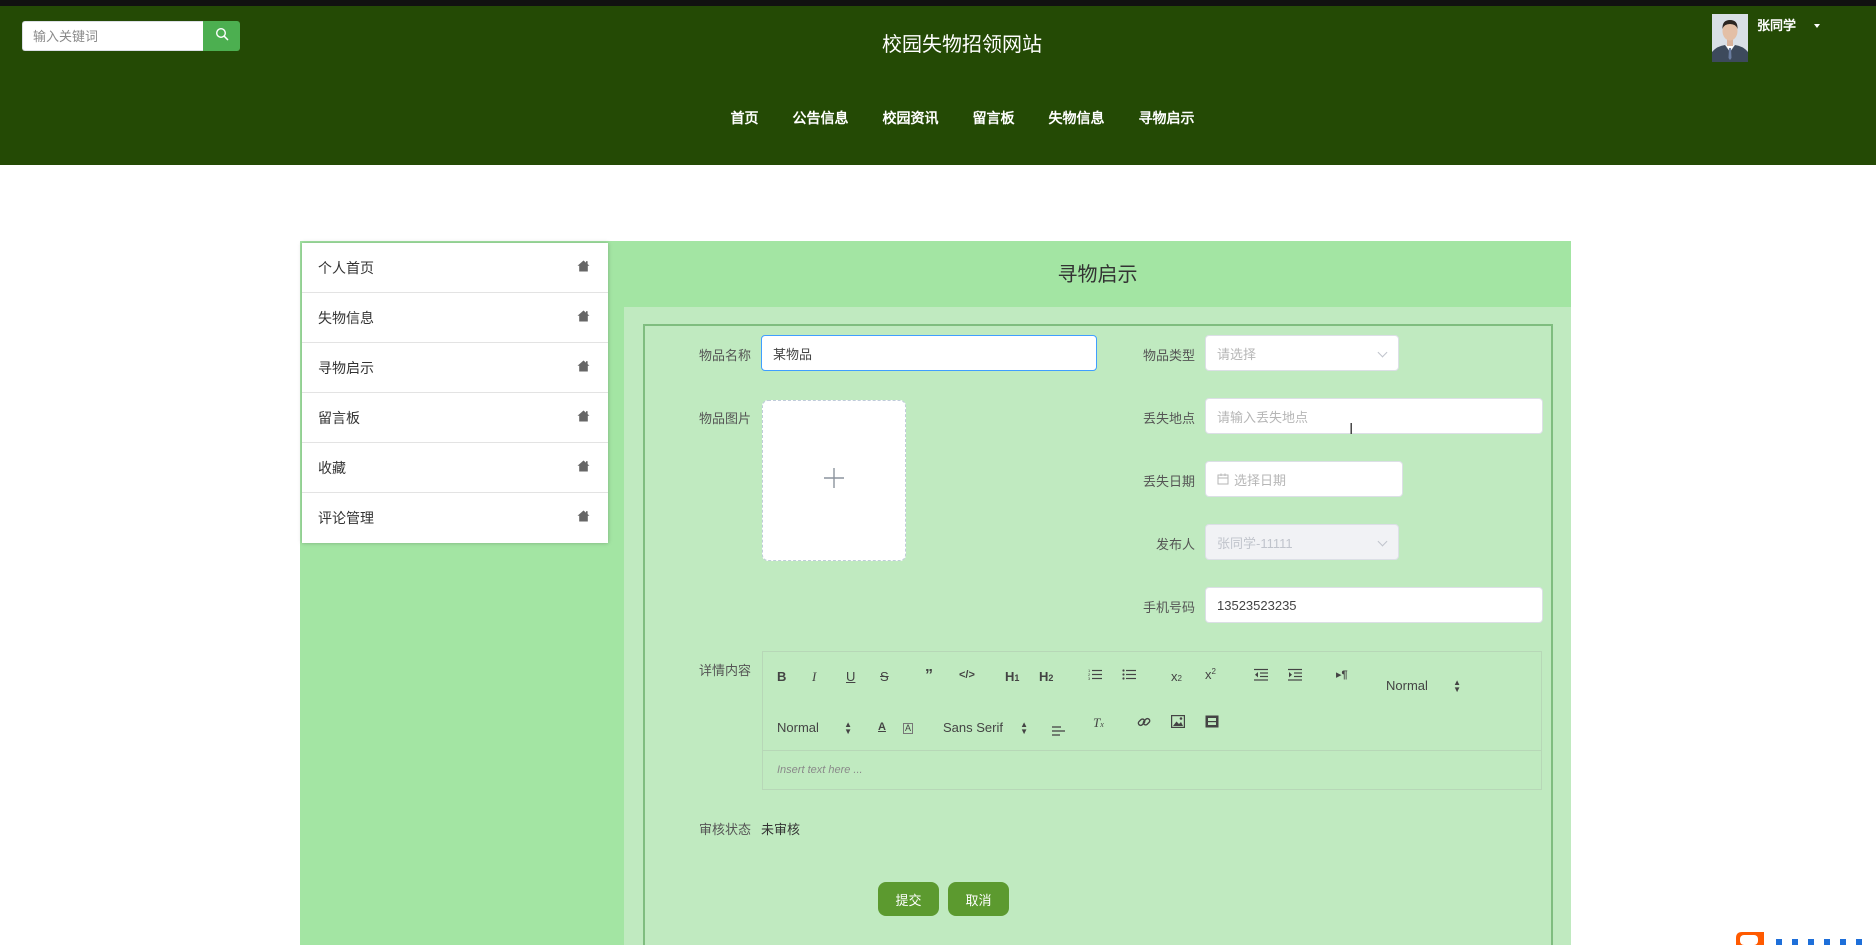 This screenshot has width=1876, height=945. What do you see at coordinates (1046, 676) in the screenshot?
I see `header-2-icon: H2` at bounding box center [1046, 676].